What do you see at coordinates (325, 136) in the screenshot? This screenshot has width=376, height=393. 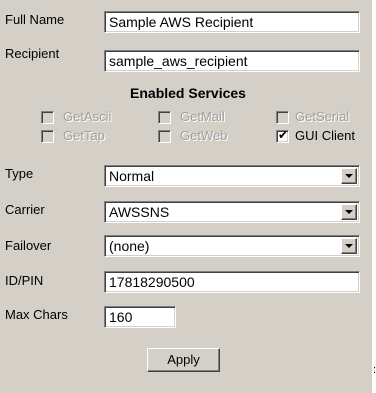 I see `gui-client-label: GUI Client` at bounding box center [325, 136].